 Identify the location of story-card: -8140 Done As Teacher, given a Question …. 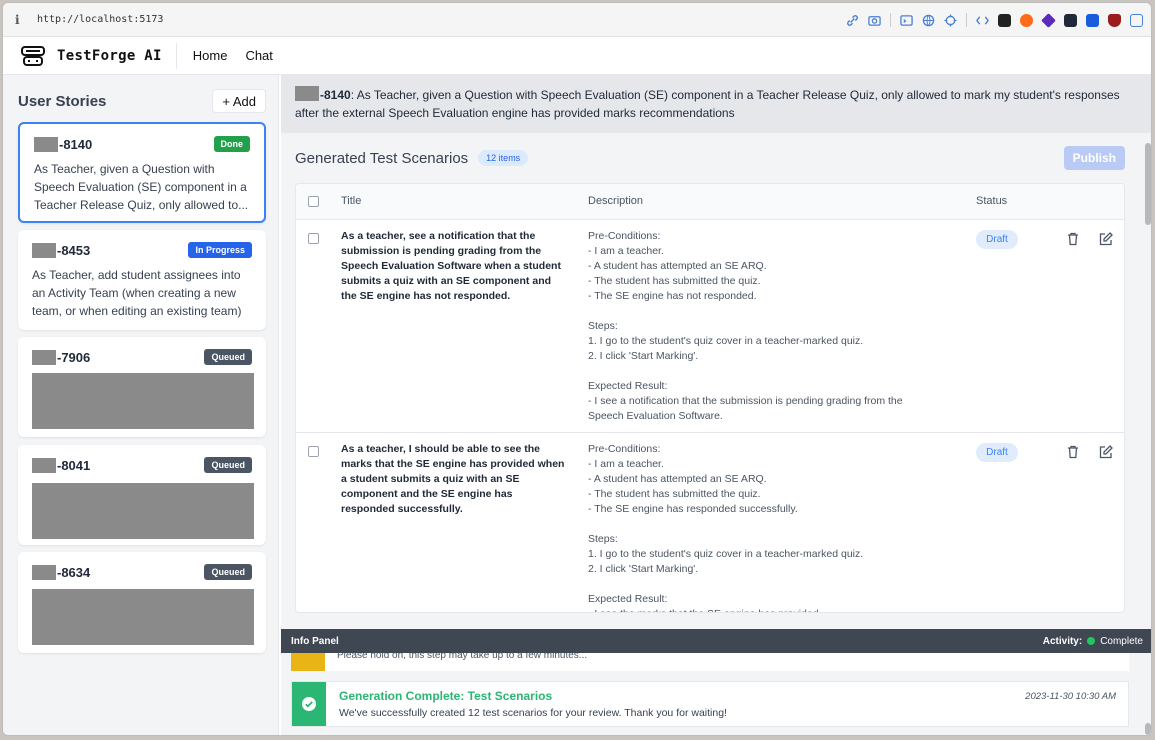
(142, 172).